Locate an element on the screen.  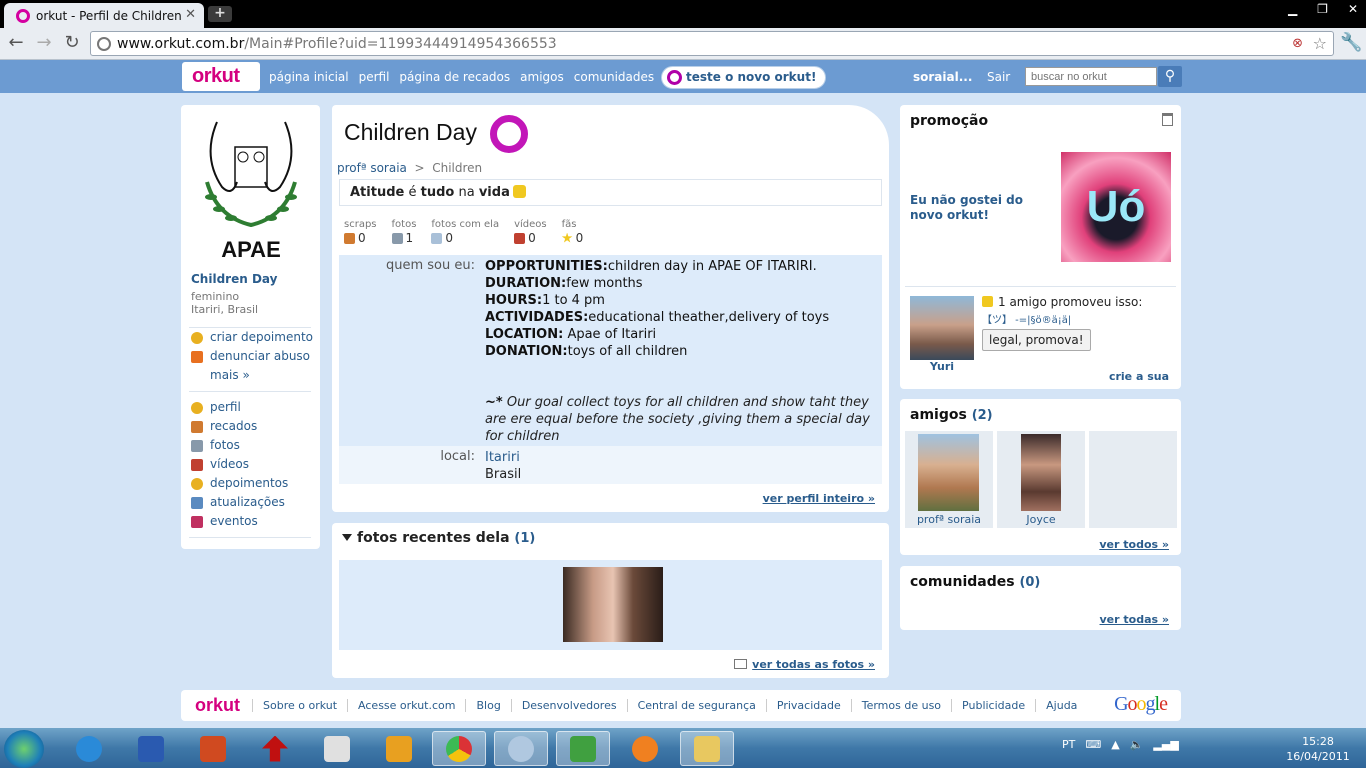
friend-tile: profª soraia is located at coordinates (949, 479).